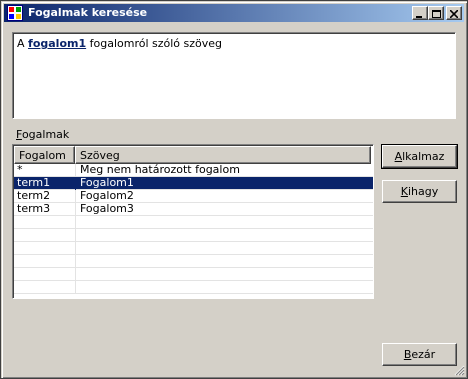 The height and width of the screenshot is (379, 468). Describe the element at coordinates (107, 208) in the screenshot. I see `cell-text: Fogalom3` at that location.